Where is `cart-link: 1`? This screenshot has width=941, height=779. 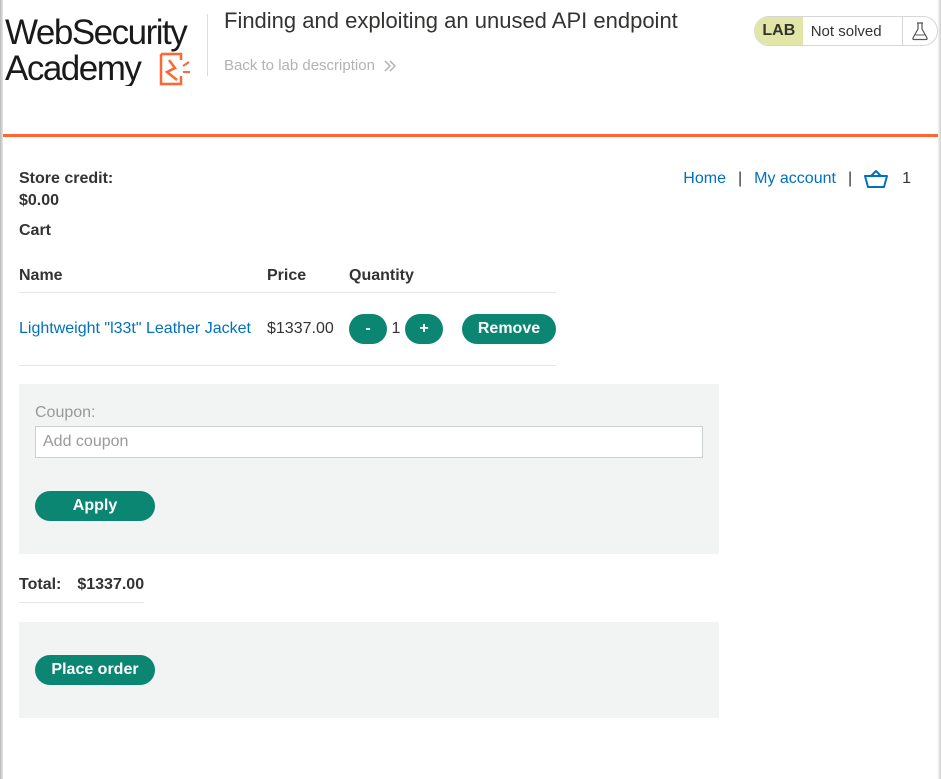 cart-link: 1 is located at coordinates (887, 179).